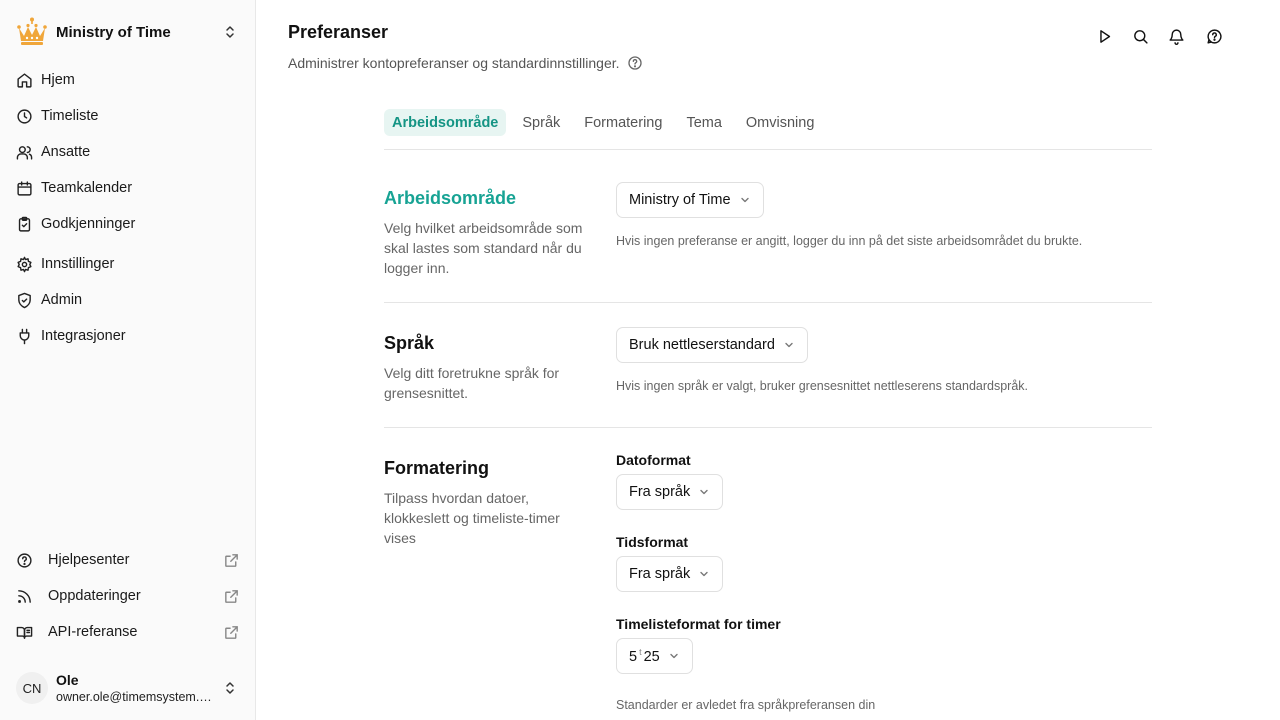  I want to click on sidebar-item-label: API-referanse, so click(93, 632).